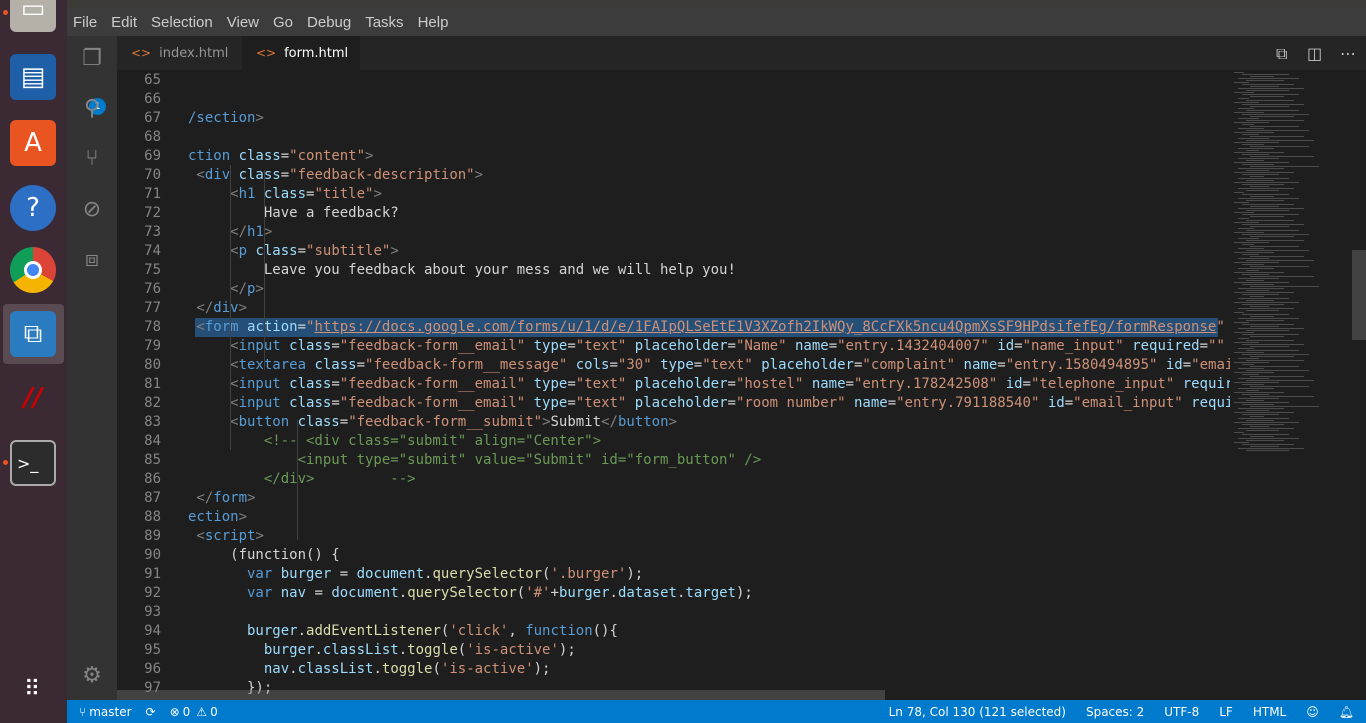 The width and height of the screenshot is (1366, 723). Describe the element at coordinates (673, 517) in the screenshot. I see `code-line: 88 ection>` at that location.